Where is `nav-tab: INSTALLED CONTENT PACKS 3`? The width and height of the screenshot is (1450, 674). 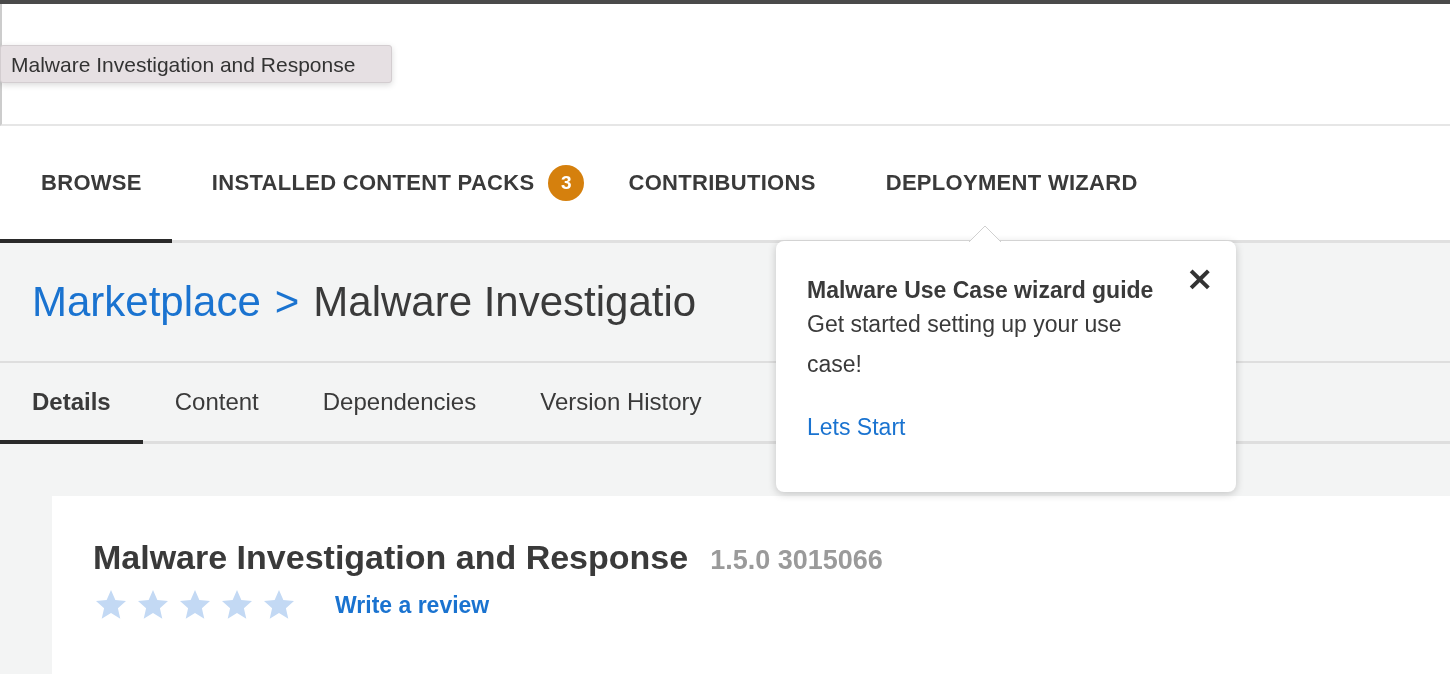
nav-tab: INSTALLED CONTENT PACKS 3 is located at coordinates (385, 184).